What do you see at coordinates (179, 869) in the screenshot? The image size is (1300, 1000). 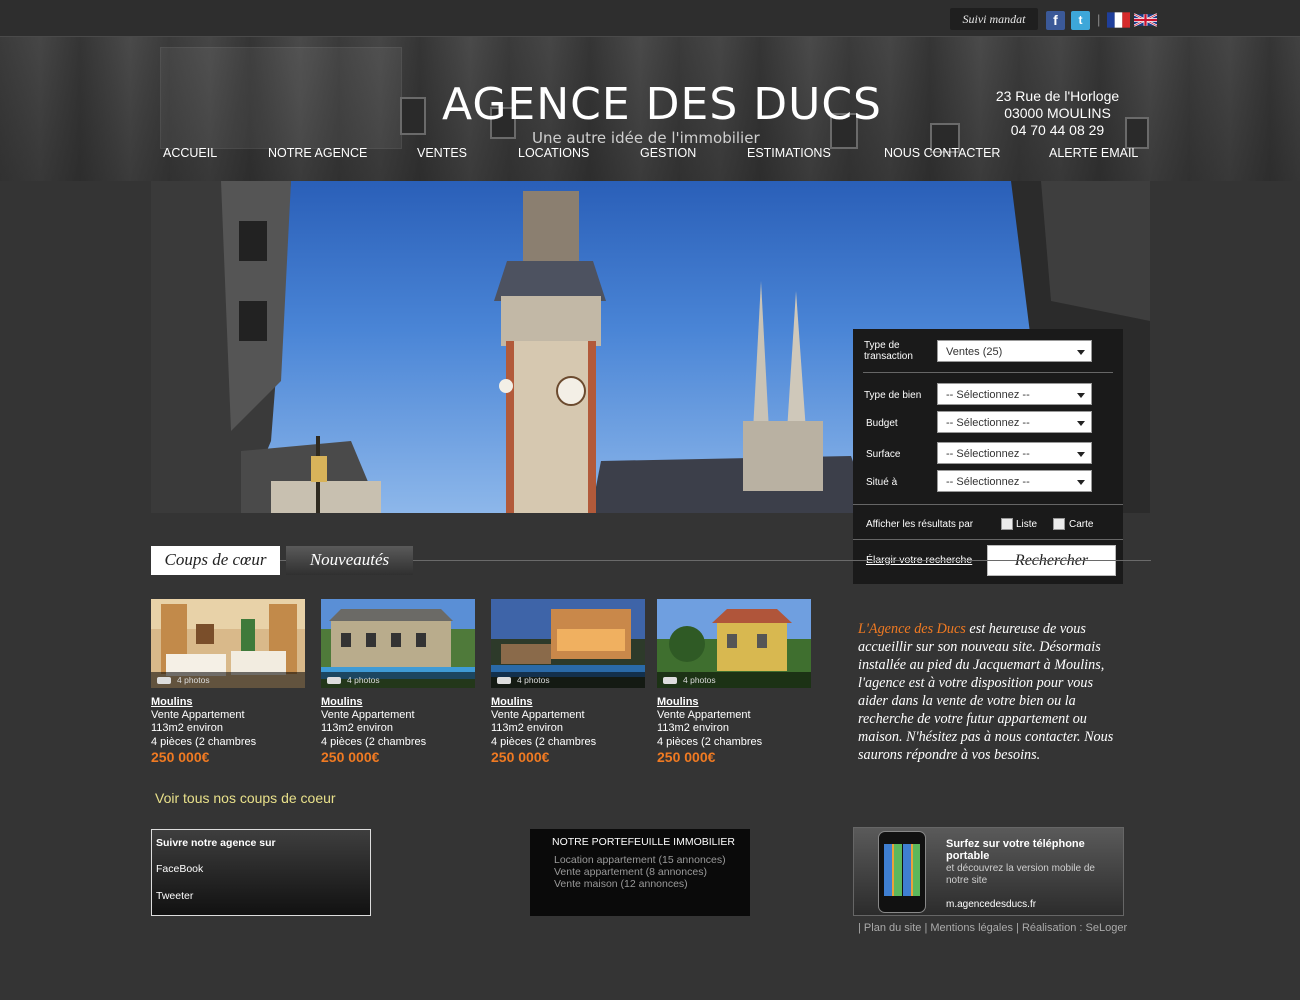 I see `facebook-link: FaceBook` at bounding box center [179, 869].